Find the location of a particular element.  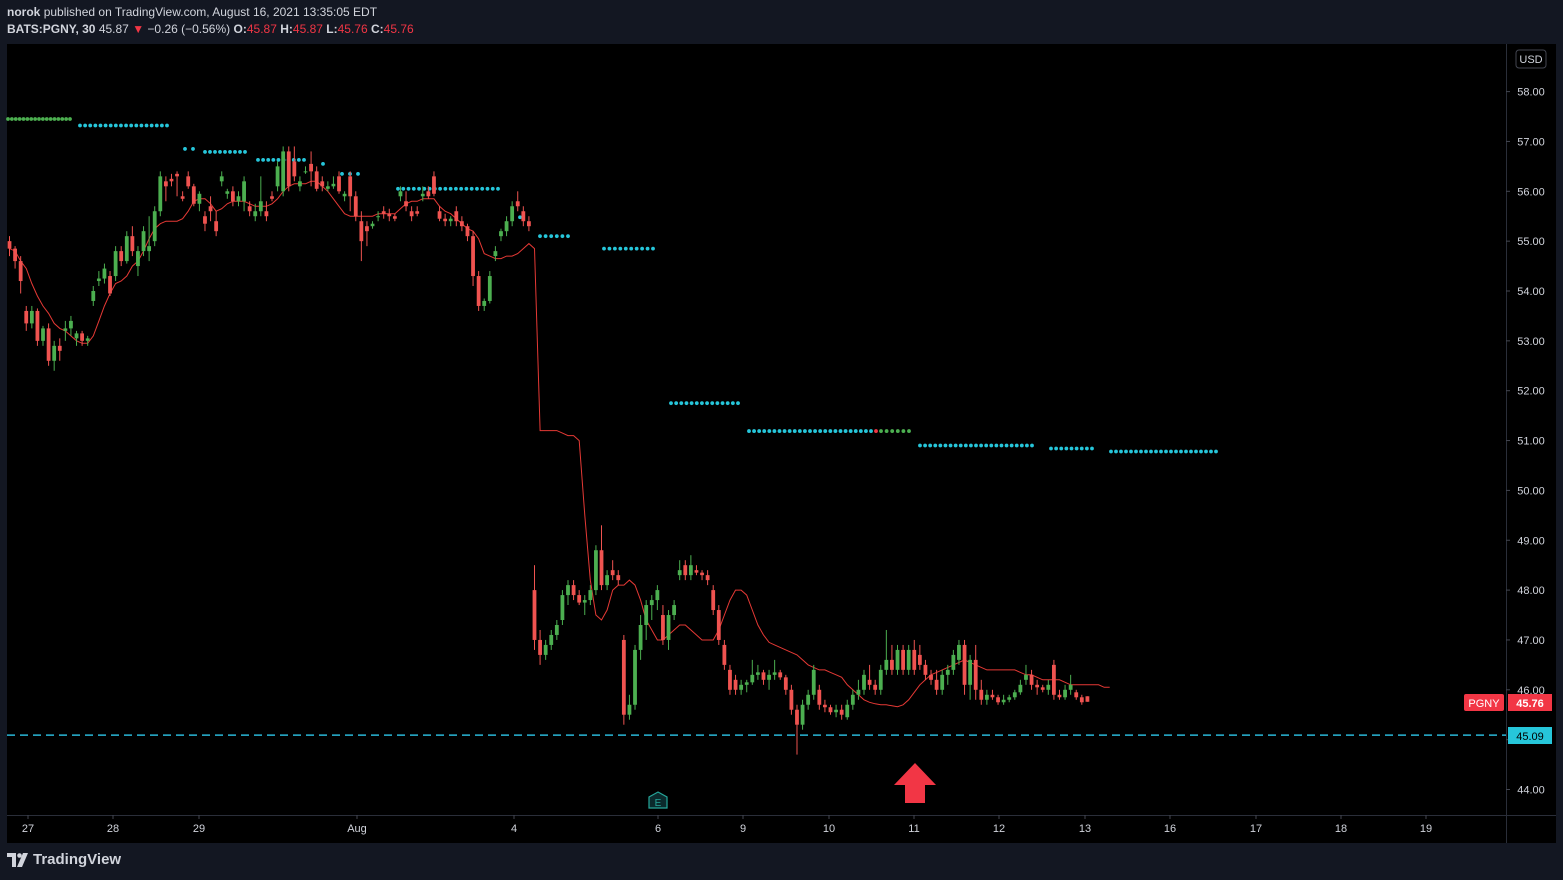

tradingview-logo: TradingView is located at coordinates (64, 859).